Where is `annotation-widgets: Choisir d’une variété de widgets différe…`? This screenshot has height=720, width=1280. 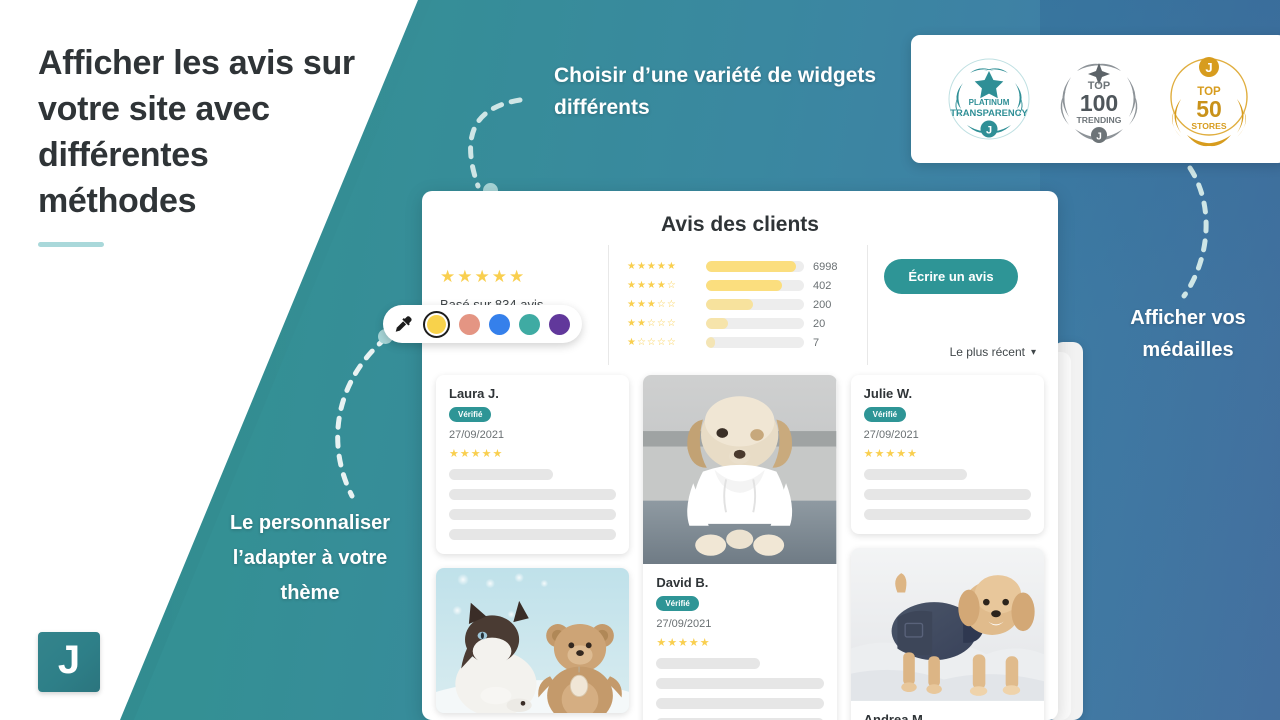 annotation-widgets: Choisir d’une variété de widgets différe… is located at coordinates (715, 91).